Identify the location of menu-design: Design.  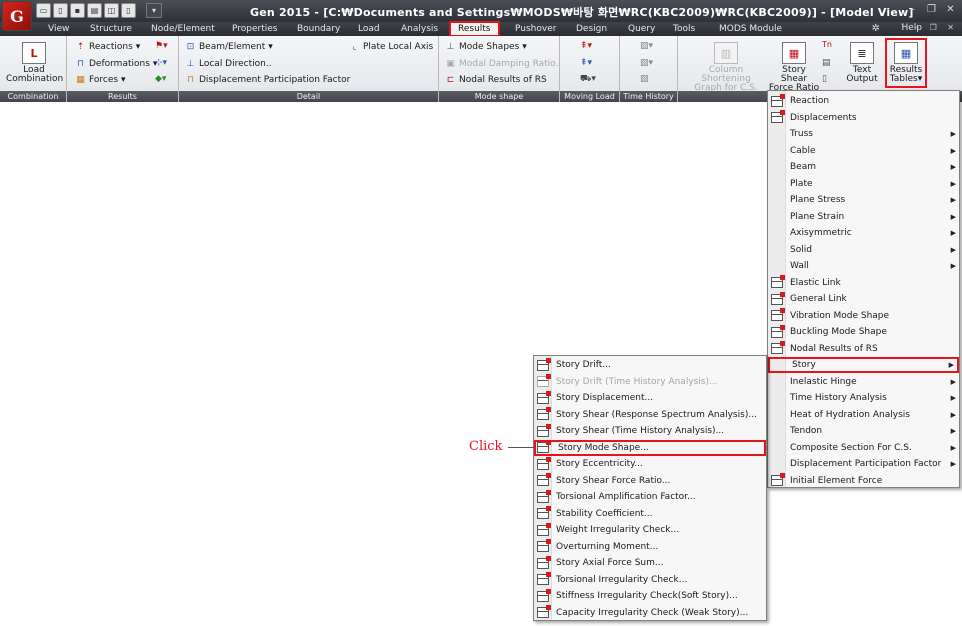
(591, 29).